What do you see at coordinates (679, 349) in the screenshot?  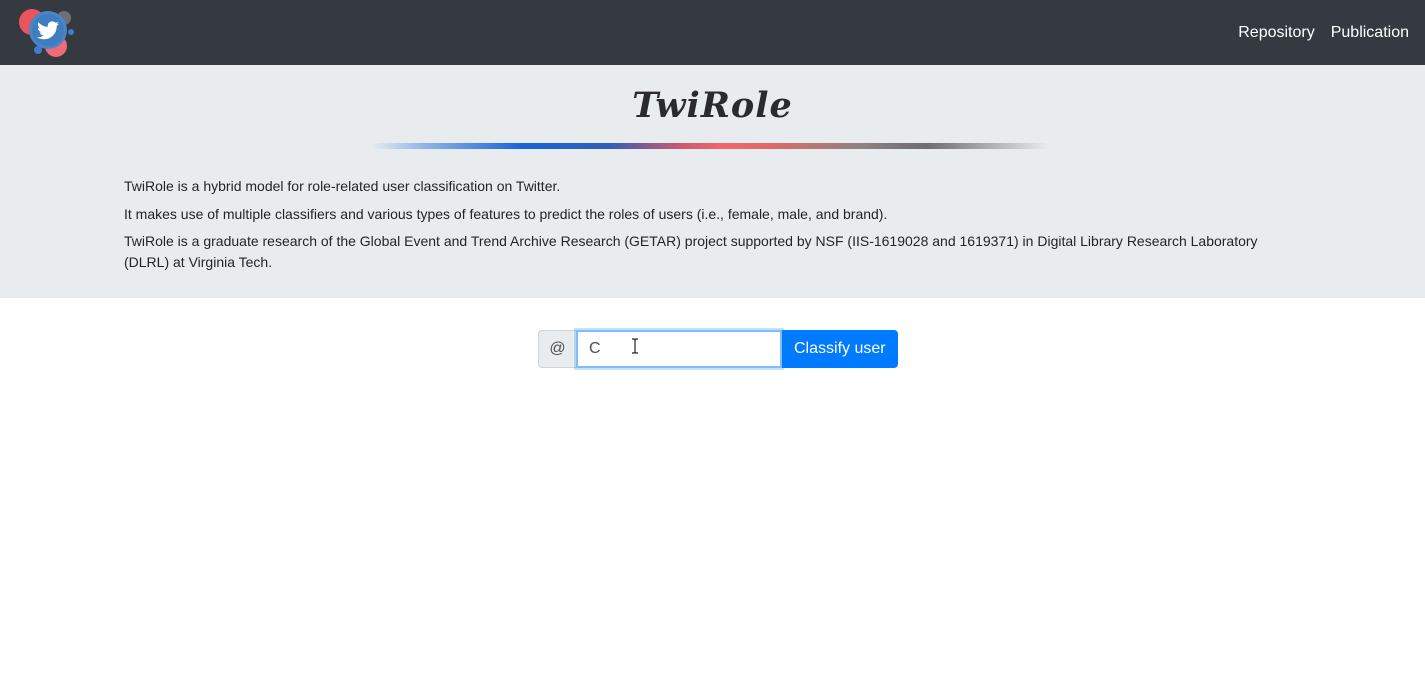 I see `username-input` at bounding box center [679, 349].